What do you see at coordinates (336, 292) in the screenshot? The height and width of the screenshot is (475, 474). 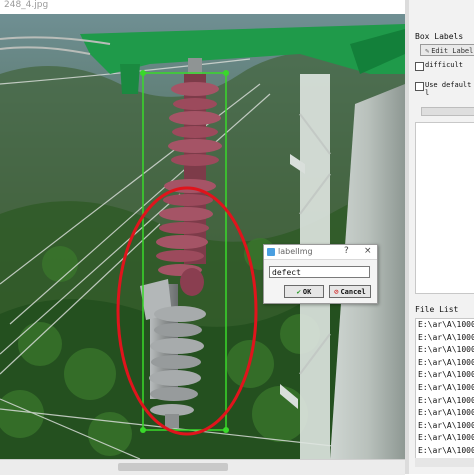 I see `cancel-icon: ⊘` at bounding box center [336, 292].